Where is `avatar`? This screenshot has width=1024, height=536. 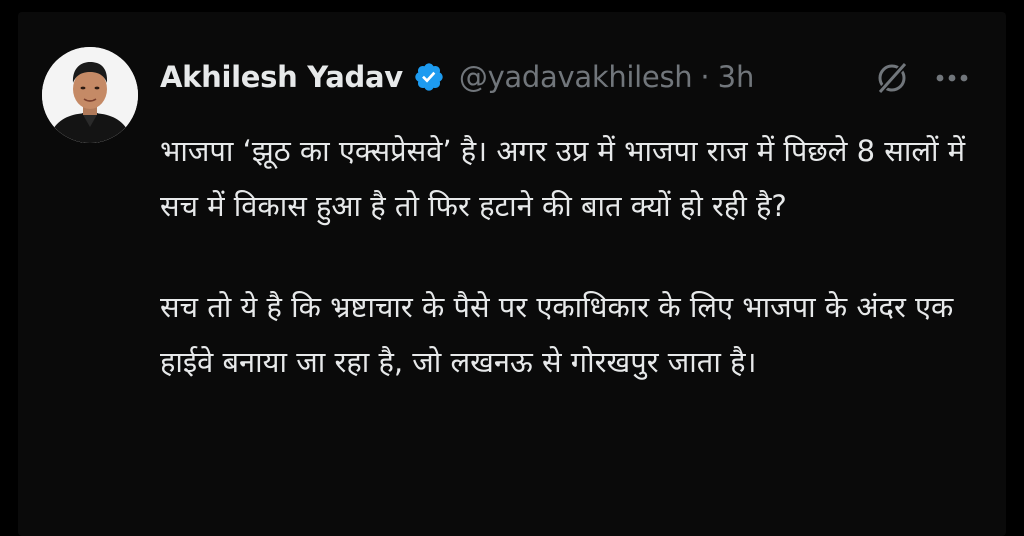 avatar is located at coordinates (90, 95).